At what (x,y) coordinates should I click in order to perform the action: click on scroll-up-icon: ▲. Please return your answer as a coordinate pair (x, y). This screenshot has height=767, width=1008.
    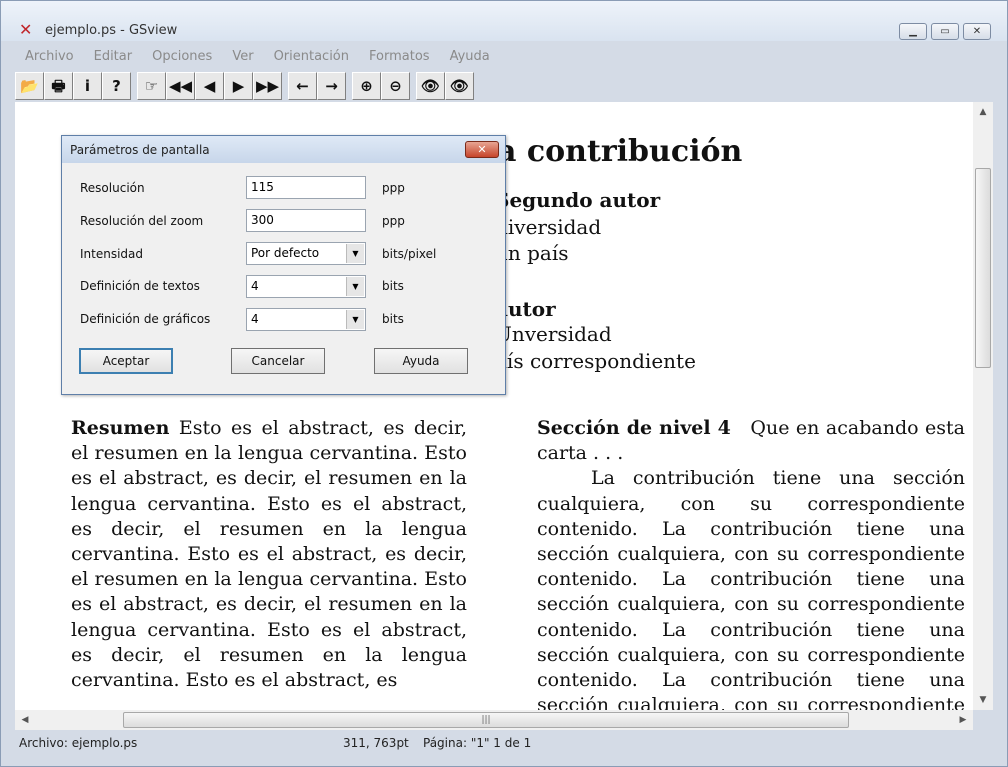
    Looking at the image, I should click on (983, 112).